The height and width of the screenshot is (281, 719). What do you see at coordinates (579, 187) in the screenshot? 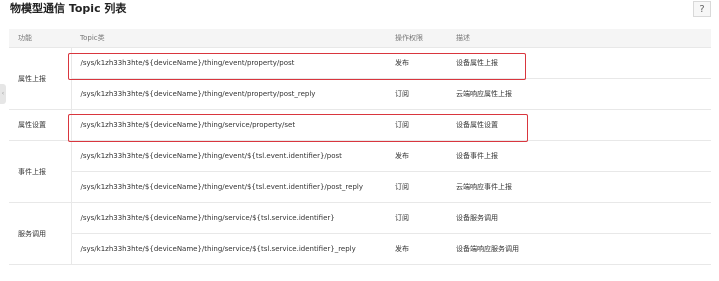
I see `desc-cell: 云端响应事件上报` at bounding box center [579, 187].